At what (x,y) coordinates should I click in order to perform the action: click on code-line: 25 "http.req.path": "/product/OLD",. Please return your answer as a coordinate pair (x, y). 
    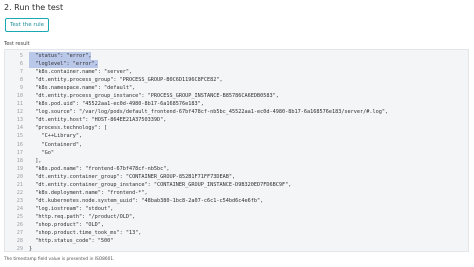
    Looking at the image, I should click on (236, 217).